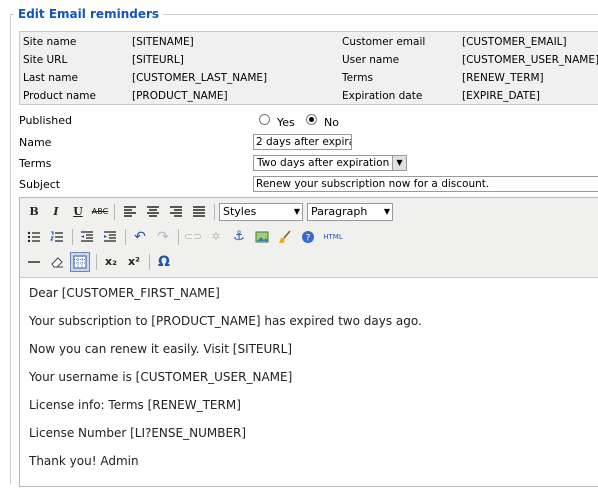 This screenshot has width=598, height=489. What do you see at coordinates (161, 377) in the screenshot?
I see `body-paragraph: Your username is [CUSTOMER_USER_NAME]` at bounding box center [161, 377].